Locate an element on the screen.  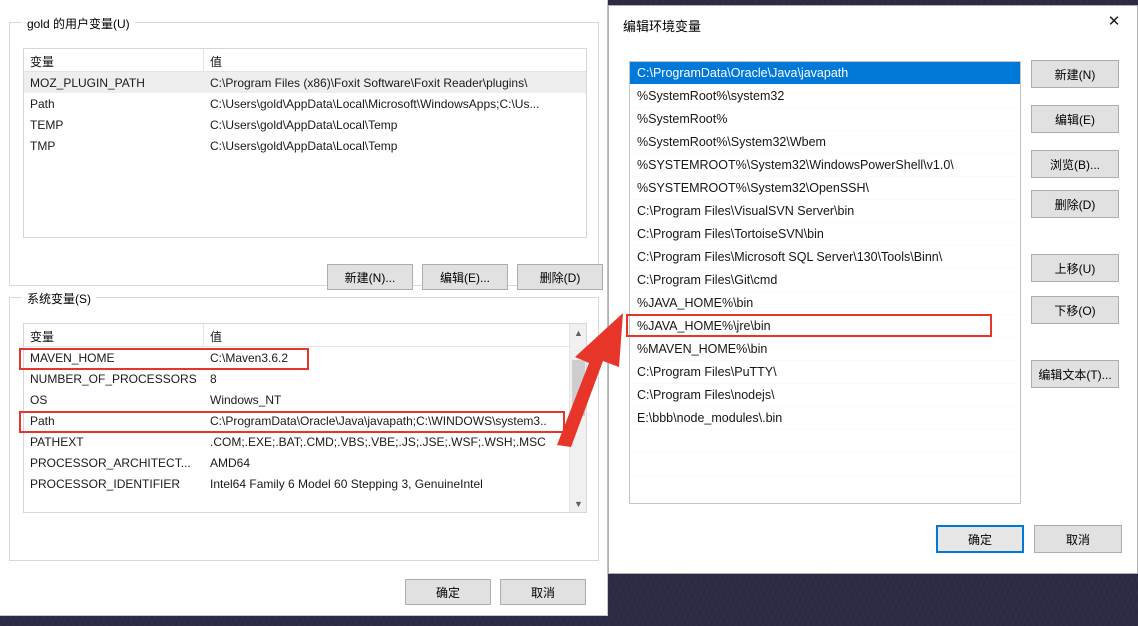
dialog-side-button-5: 下移(O) is located at coordinates (1075, 310).